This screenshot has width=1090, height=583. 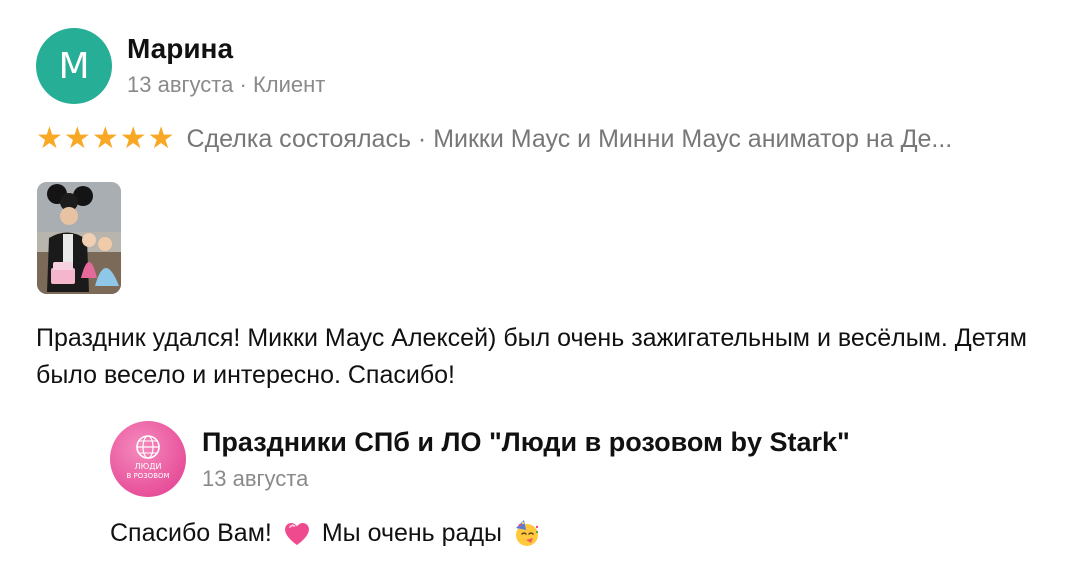 What do you see at coordinates (180, 84) in the screenshot?
I see `review-date: 13 августа` at bounding box center [180, 84].